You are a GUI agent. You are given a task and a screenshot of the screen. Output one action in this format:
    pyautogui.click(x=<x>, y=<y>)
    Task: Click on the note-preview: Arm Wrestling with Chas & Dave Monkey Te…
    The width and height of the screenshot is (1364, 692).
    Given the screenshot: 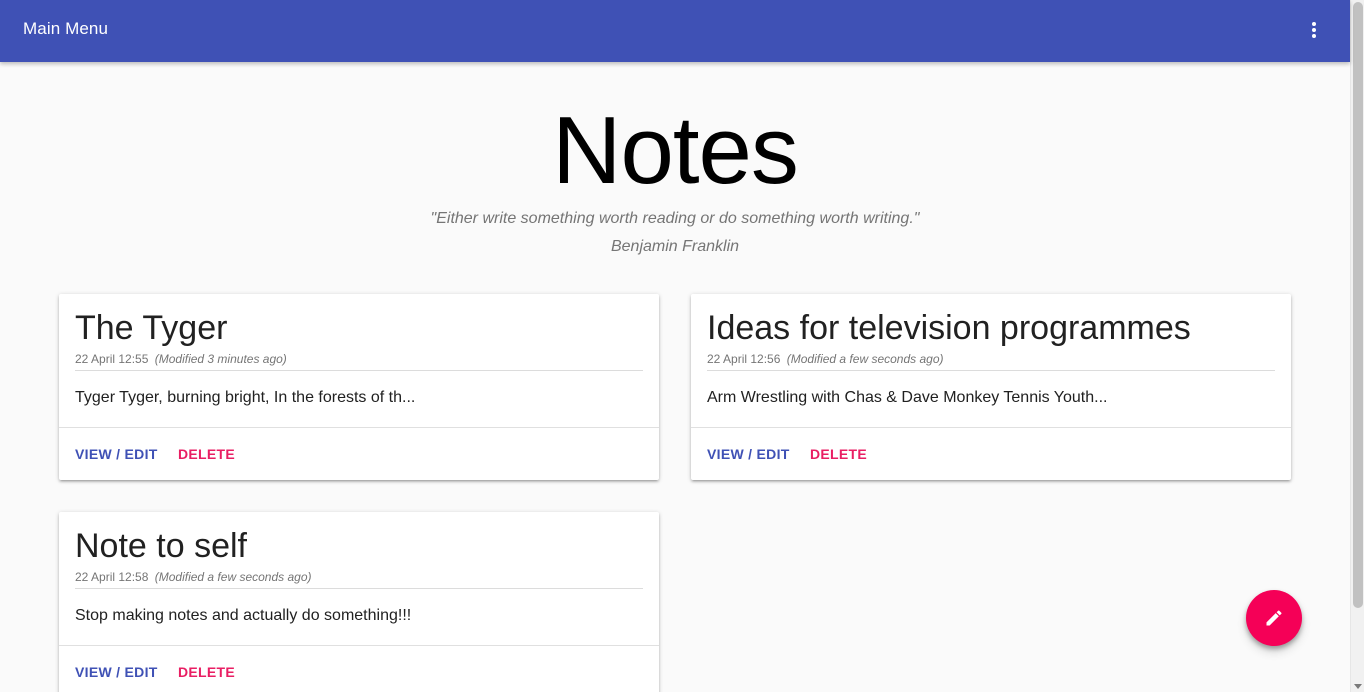 What is the action you would take?
    pyautogui.click(x=907, y=397)
    